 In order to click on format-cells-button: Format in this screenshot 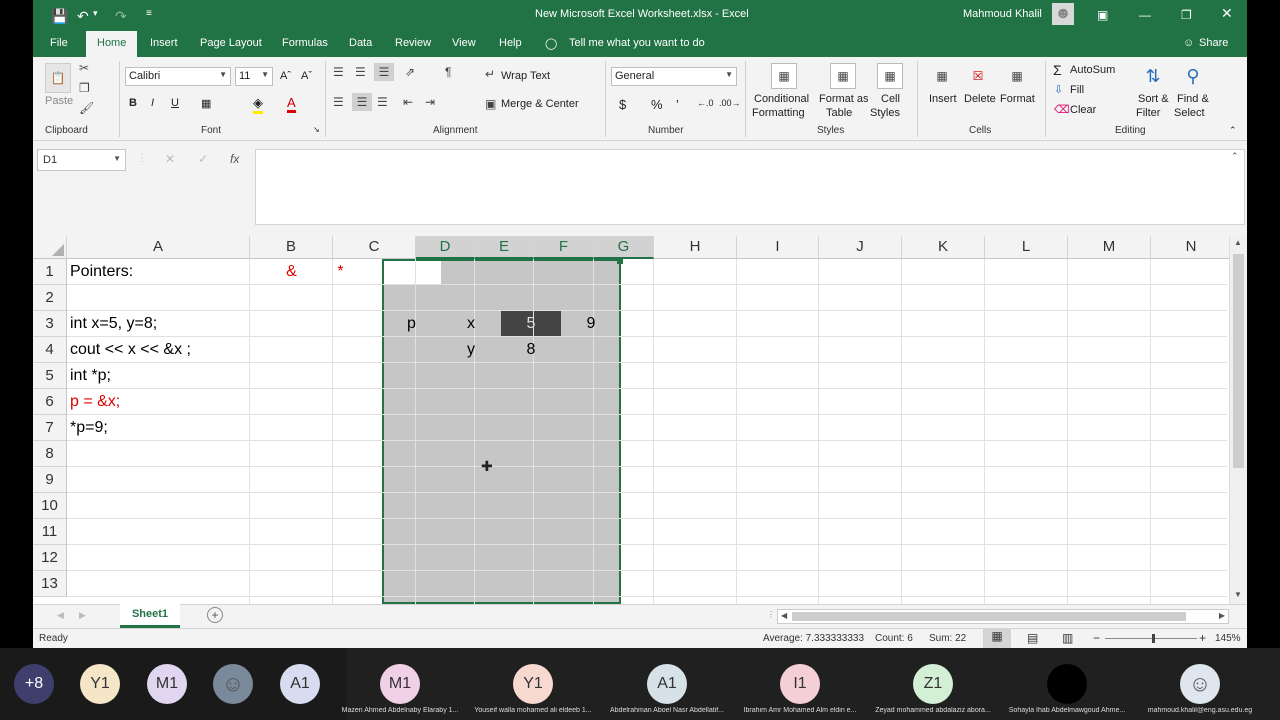, I will do `click(1017, 99)`.